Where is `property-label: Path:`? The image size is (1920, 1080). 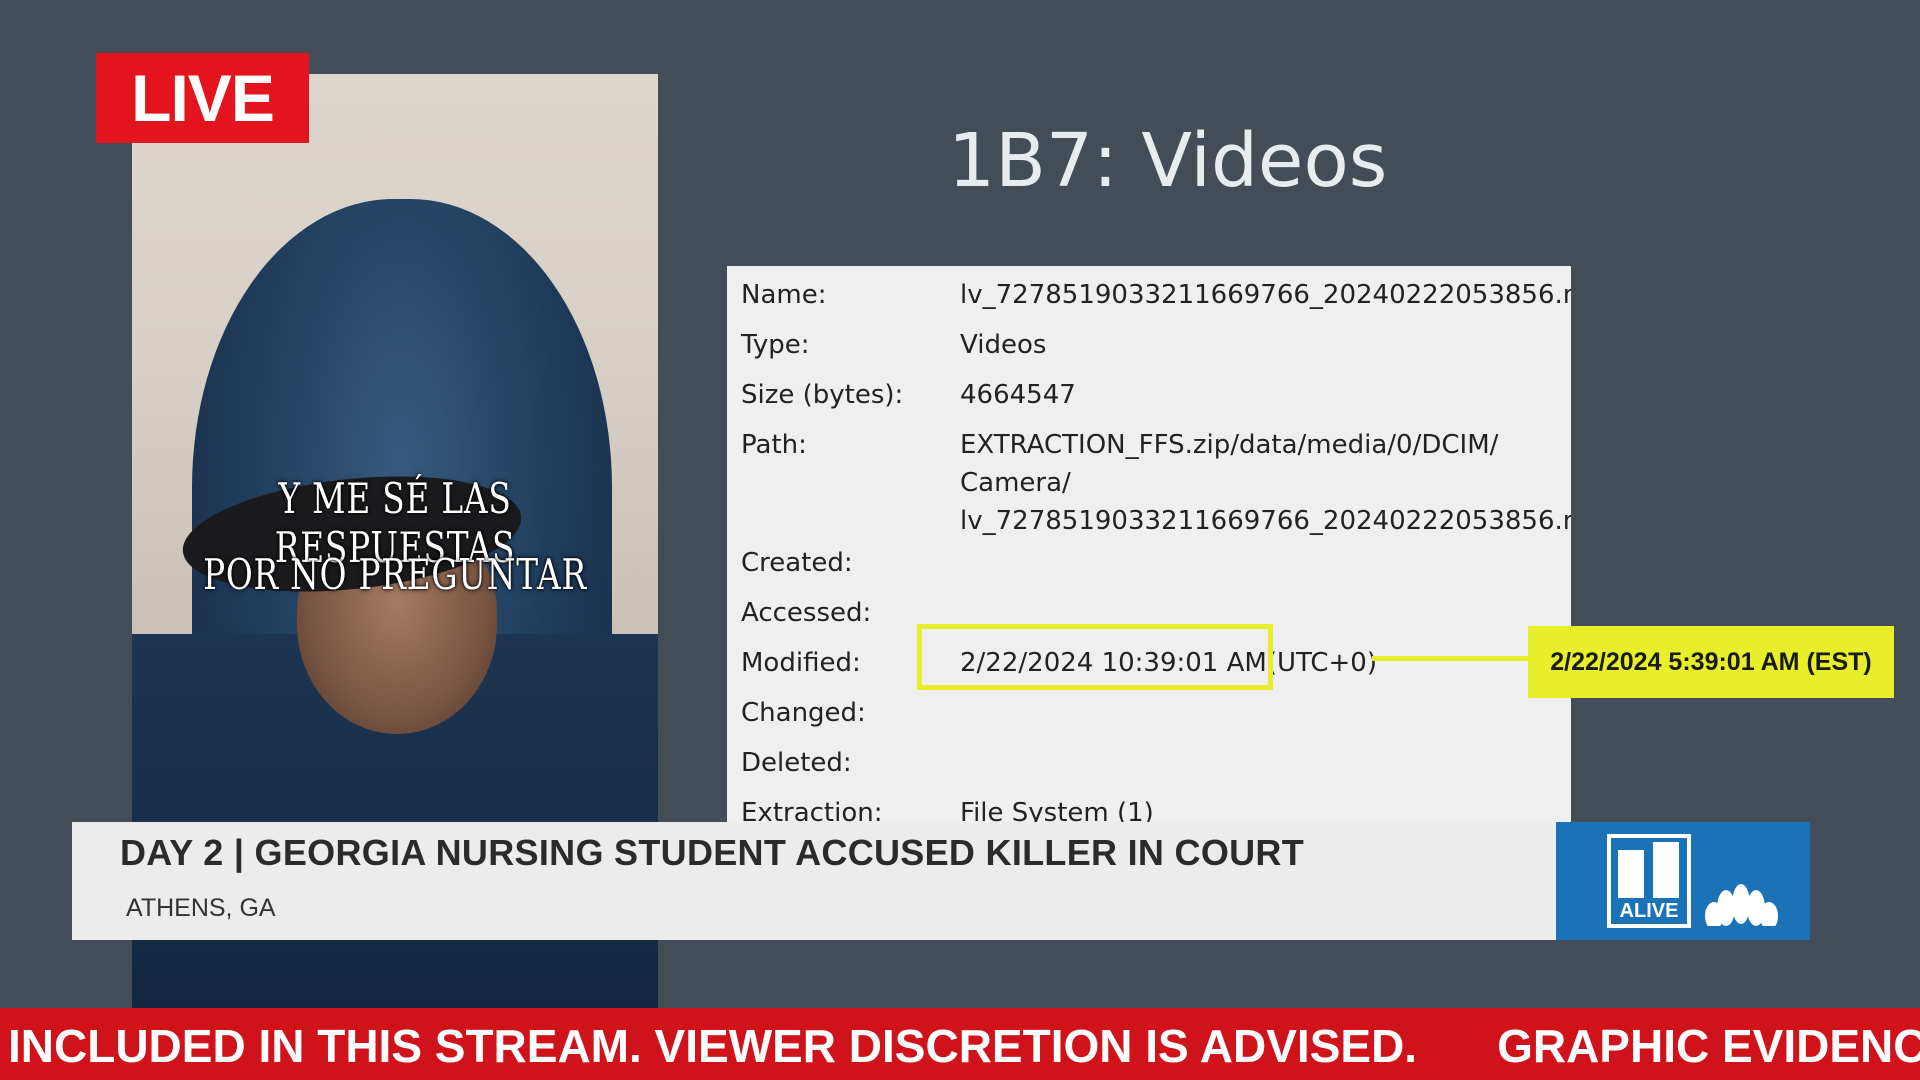 property-label: Path: is located at coordinates (774, 445).